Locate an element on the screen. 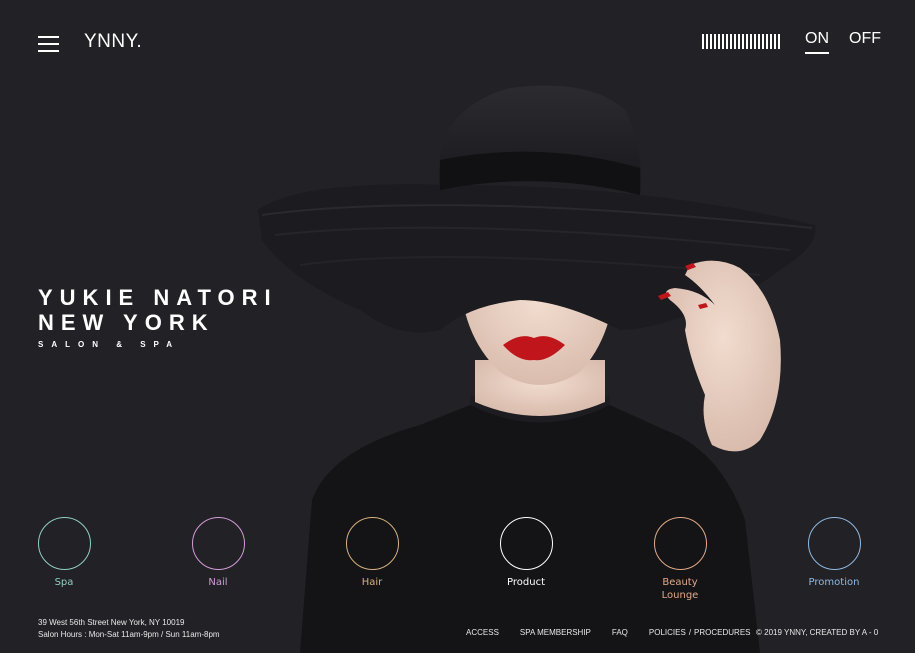  logo: YNNY. is located at coordinates (113, 42).